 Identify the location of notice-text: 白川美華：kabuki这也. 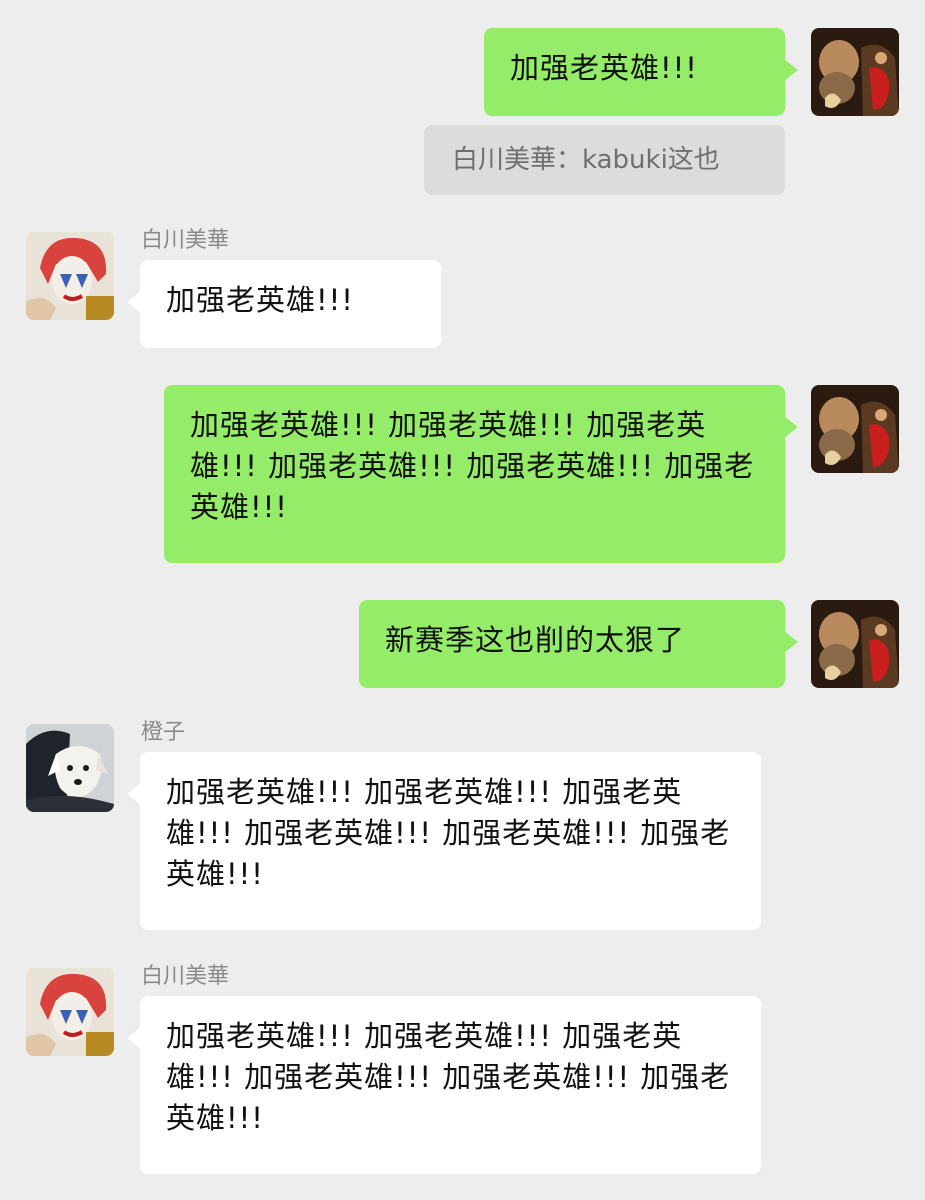
(586, 160).